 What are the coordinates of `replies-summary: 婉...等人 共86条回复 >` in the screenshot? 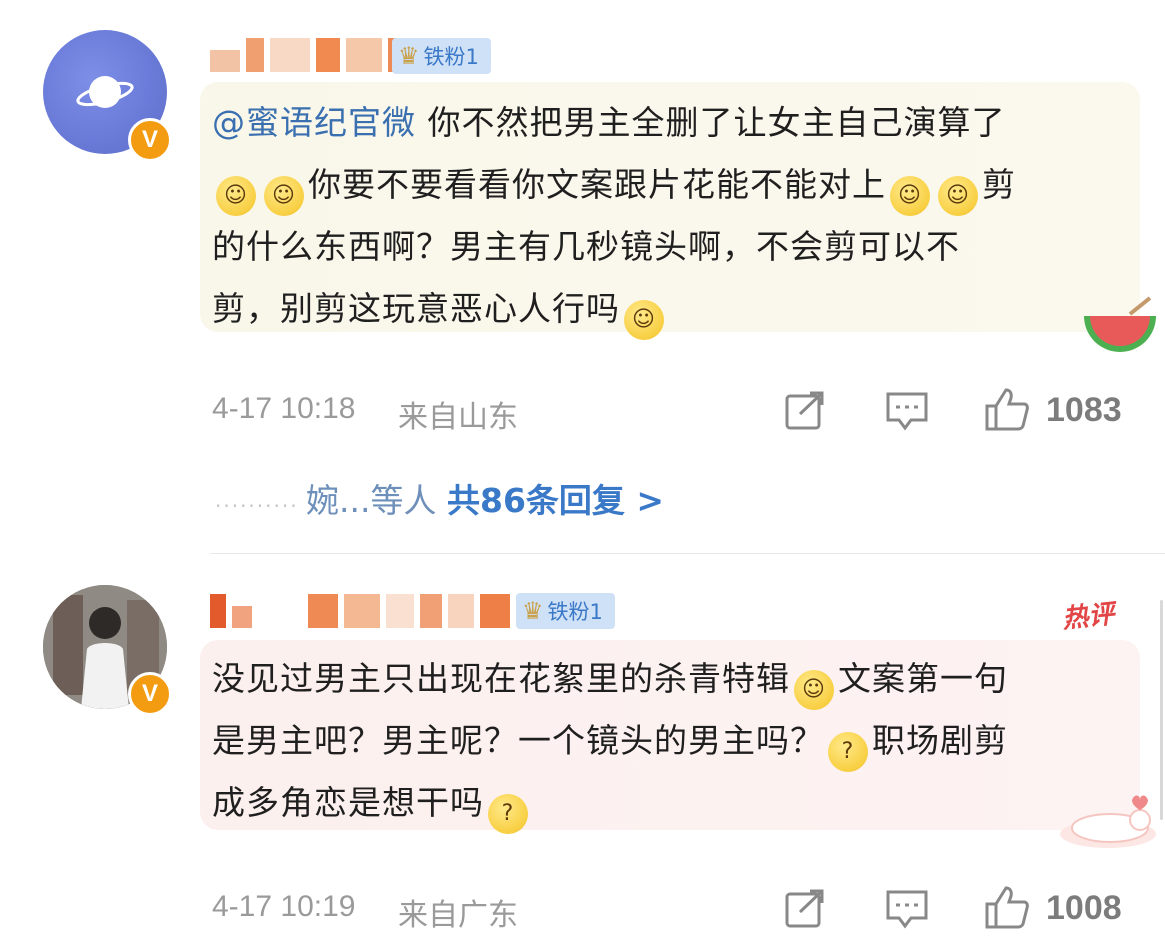 It's located at (485, 498).